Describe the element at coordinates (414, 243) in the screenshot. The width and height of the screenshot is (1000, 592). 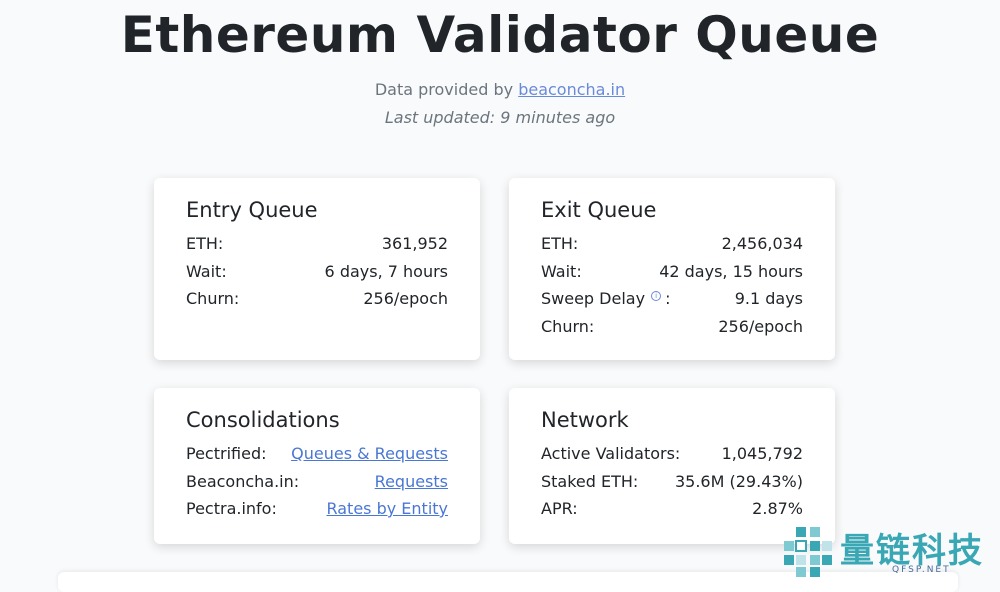
I see `entry-eth-value: 361,952` at that location.